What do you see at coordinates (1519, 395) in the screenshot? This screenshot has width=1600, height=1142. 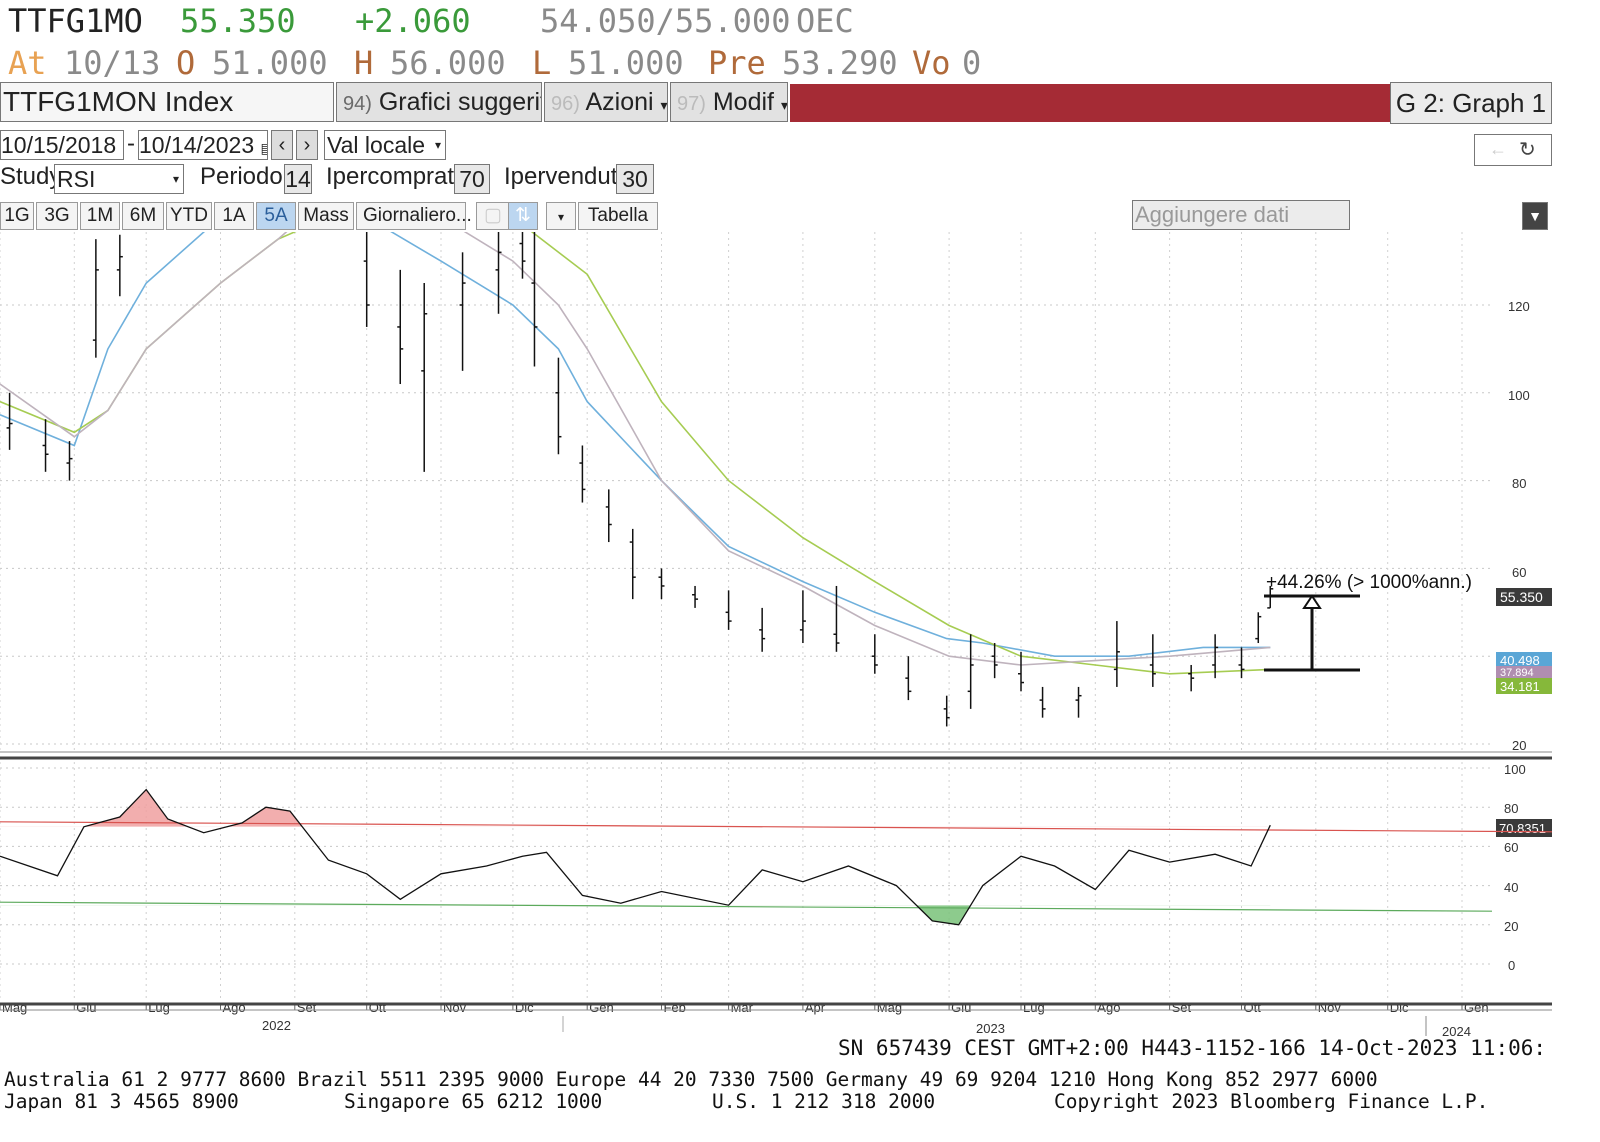 I see `price-tick-label: 100` at bounding box center [1519, 395].